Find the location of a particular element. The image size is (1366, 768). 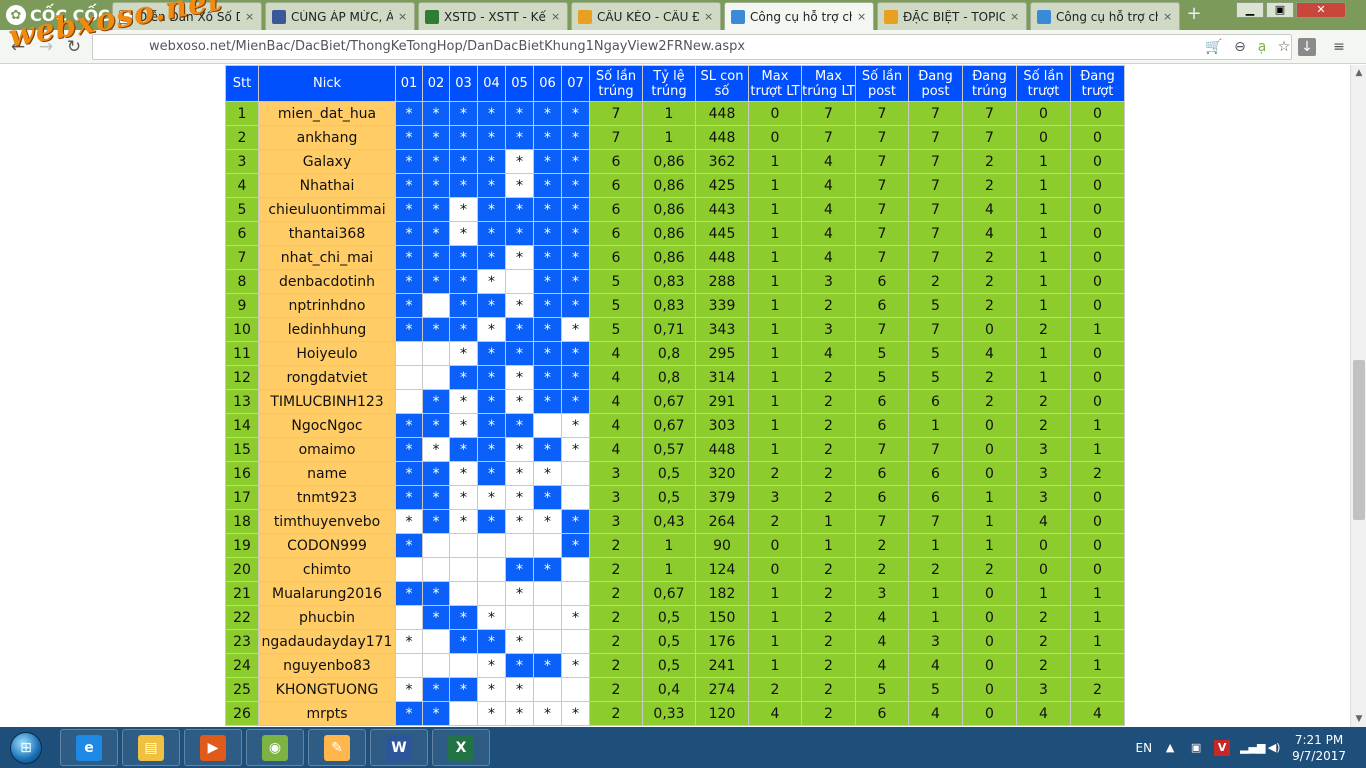

stat-cell: 0,83 is located at coordinates (669, 305).